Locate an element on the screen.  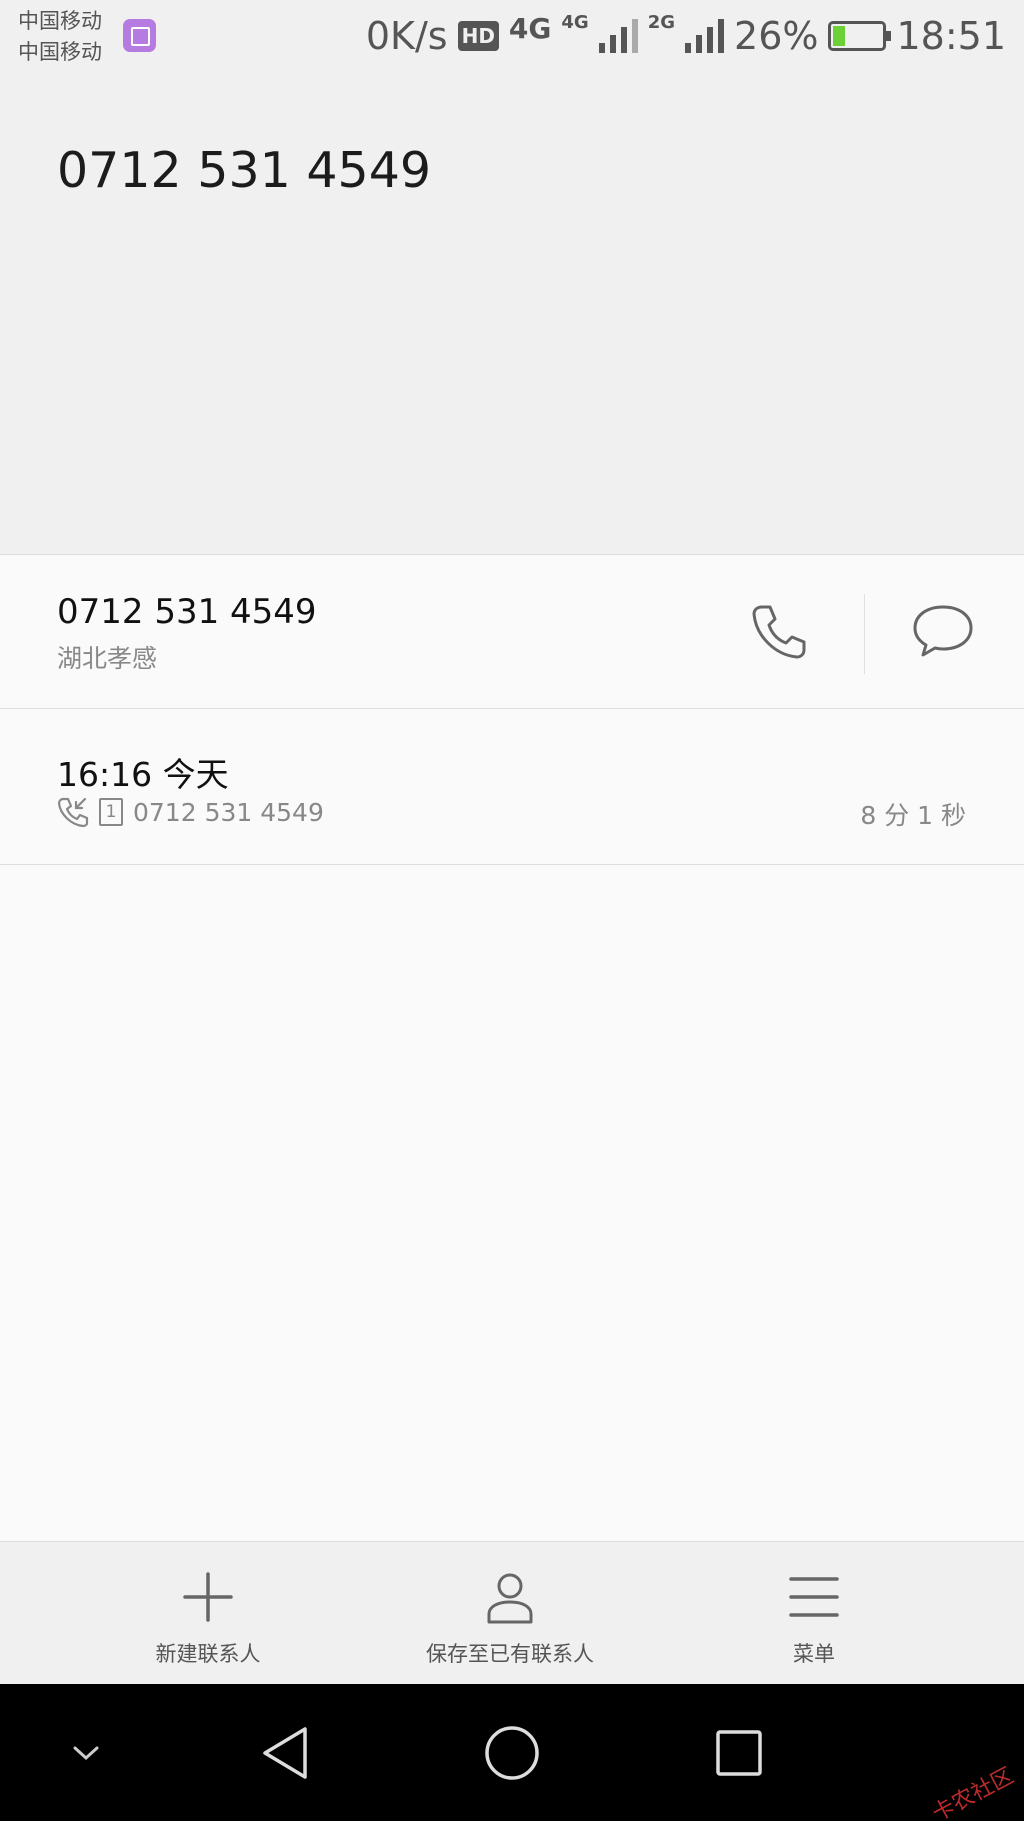
recents-square-icon is located at coordinates (739, 1752).